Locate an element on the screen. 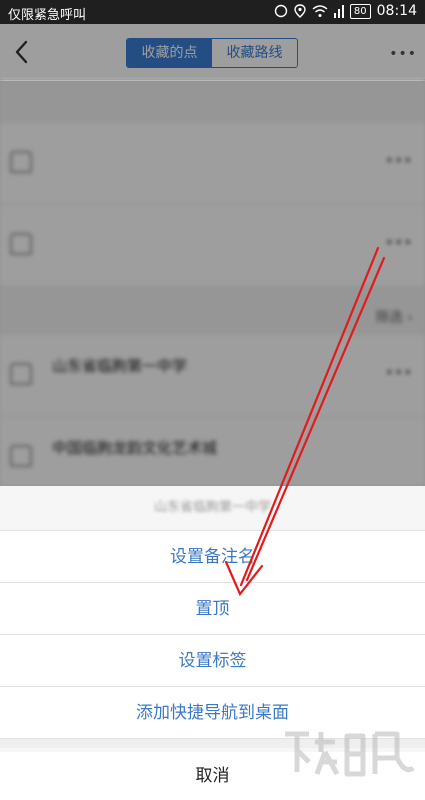  status-bar: 仅限紧急呼叫 80 08:14 is located at coordinates (212, 12).